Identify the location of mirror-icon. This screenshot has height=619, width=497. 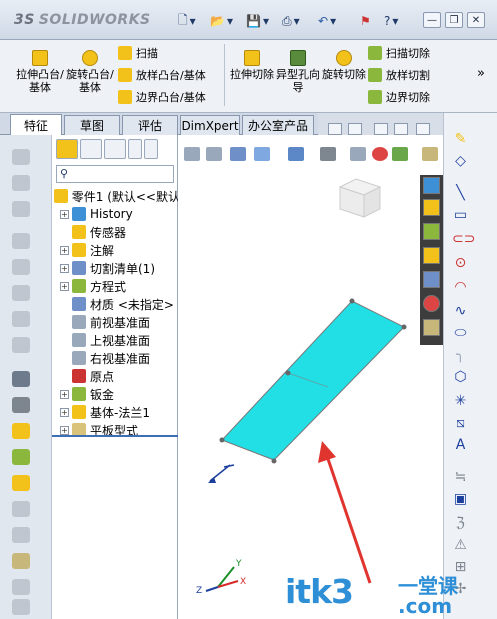
(21, 345).